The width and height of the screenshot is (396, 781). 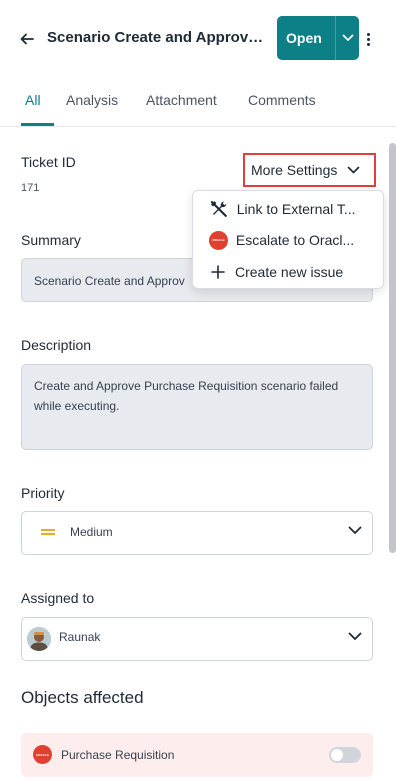 What do you see at coordinates (56, 345) in the screenshot?
I see `description-label: Description` at bounding box center [56, 345].